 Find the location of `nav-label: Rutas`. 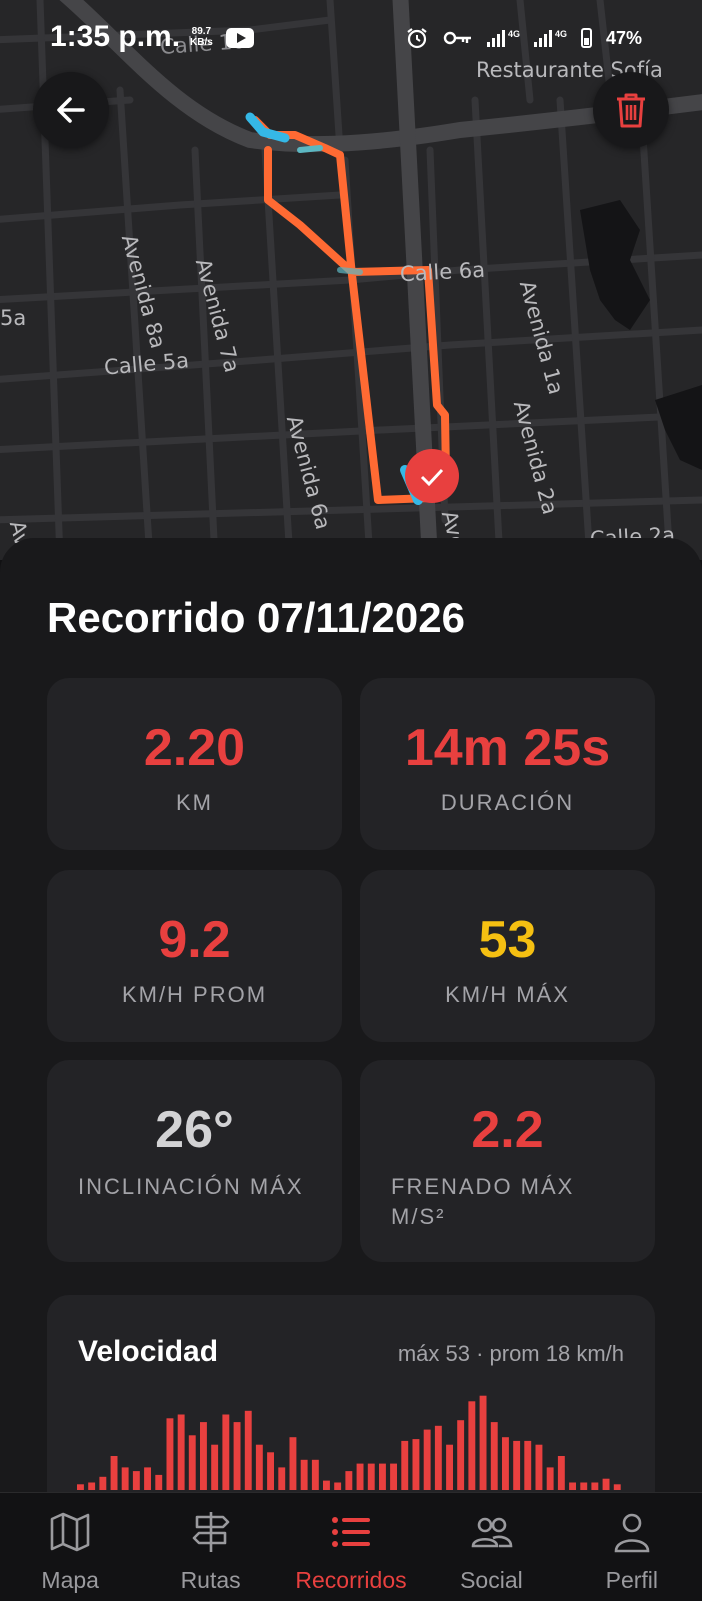

nav-label: Rutas is located at coordinates (210, 1580).